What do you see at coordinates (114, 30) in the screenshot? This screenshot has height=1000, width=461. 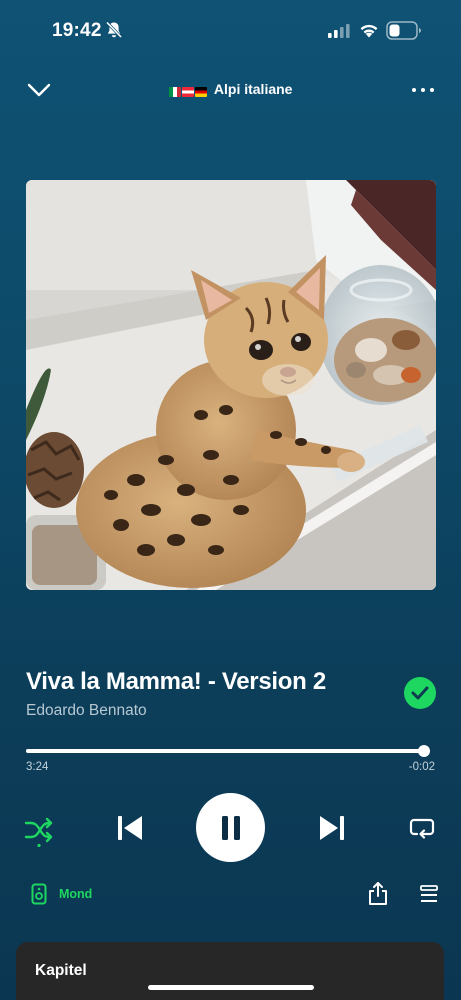 I see `bell-muted-icon` at bounding box center [114, 30].